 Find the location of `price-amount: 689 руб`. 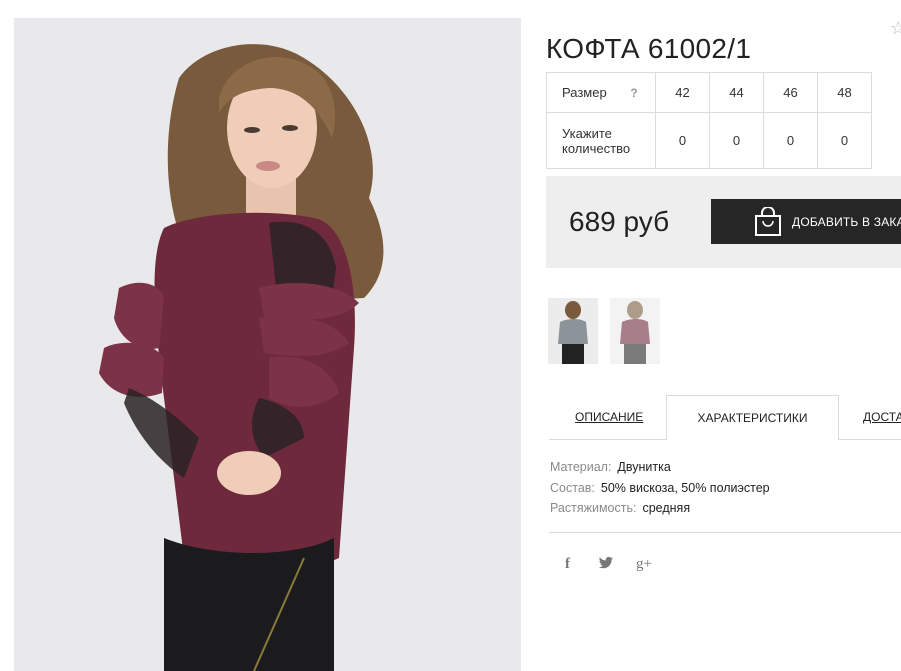

price-amount: 689 руб is located at coordinates (619, 221).